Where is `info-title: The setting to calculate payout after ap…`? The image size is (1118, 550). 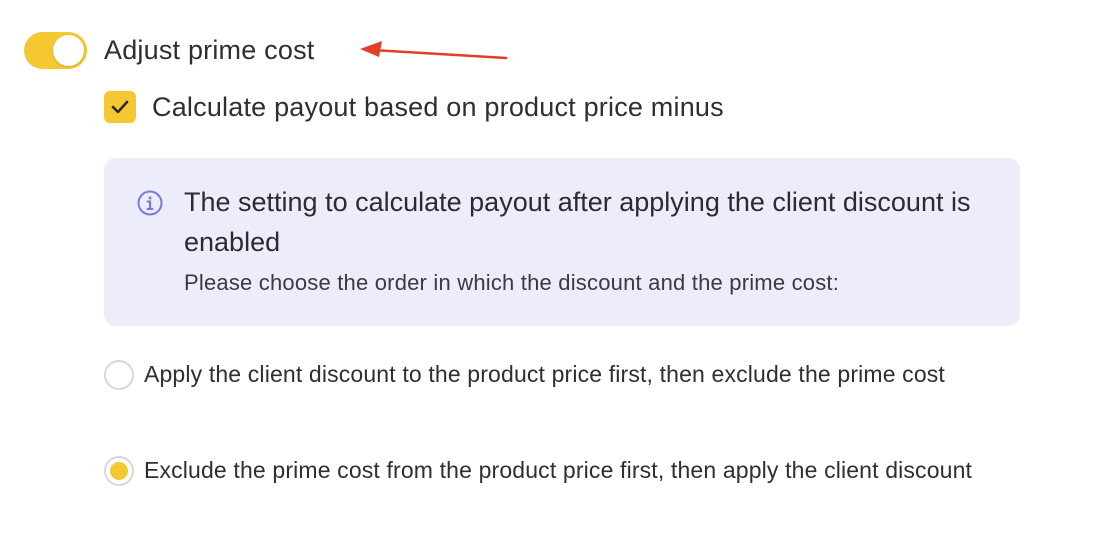 info-title: The setting to calculate payout after ap… is located at coordinates (577, 222).